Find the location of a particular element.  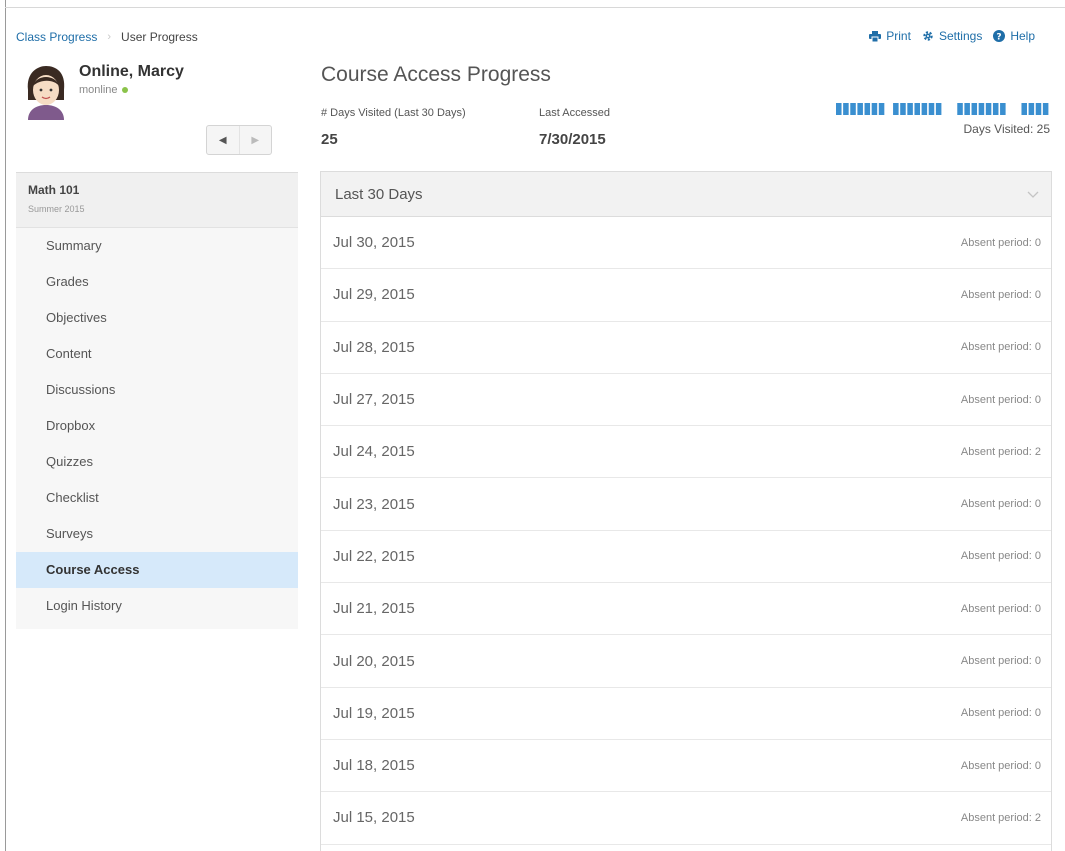

access-row: Jul 18, 2015 Absent period: 0 is located at coordinates (686, 766).